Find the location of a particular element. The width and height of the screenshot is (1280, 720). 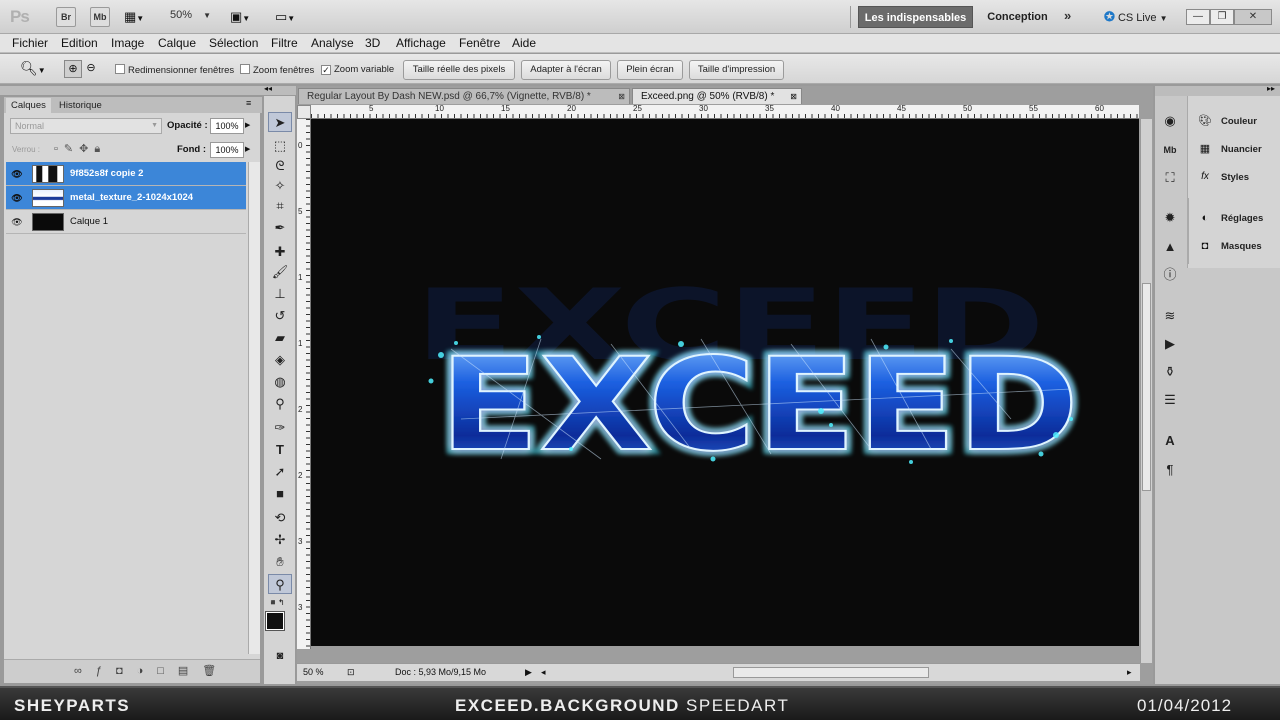

tool-presets-icon: ⚱ is located at coordinates (1170, 372).